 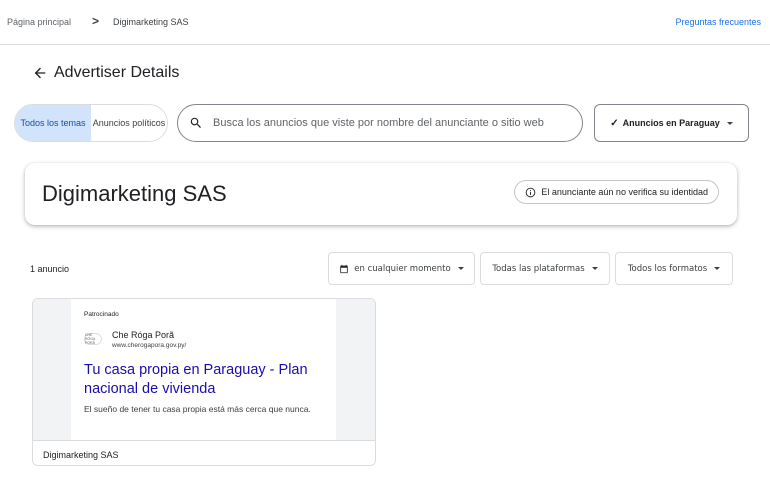 I want to click on format-filter-label: Todos los formatos, so click(x=667, y=268).